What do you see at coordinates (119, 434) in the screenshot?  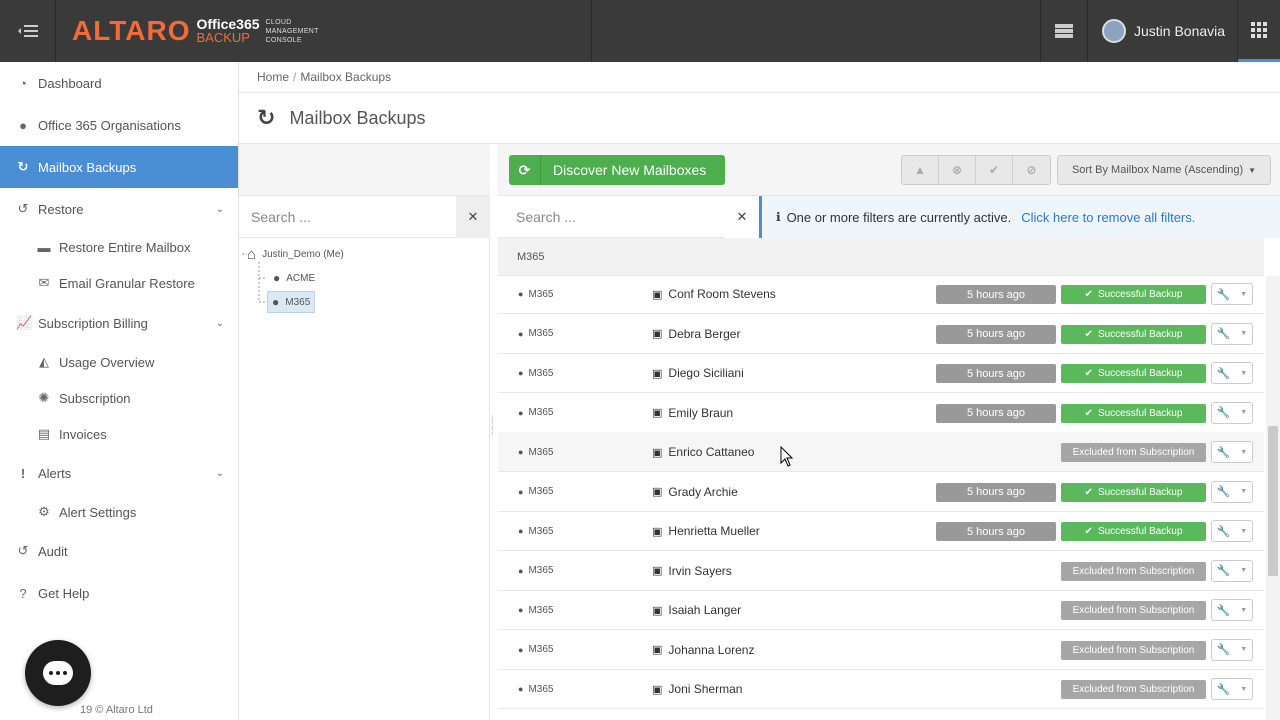 I see `sidebar-item-invoices: ▤ Invoices` at bounding box center [119, 434].